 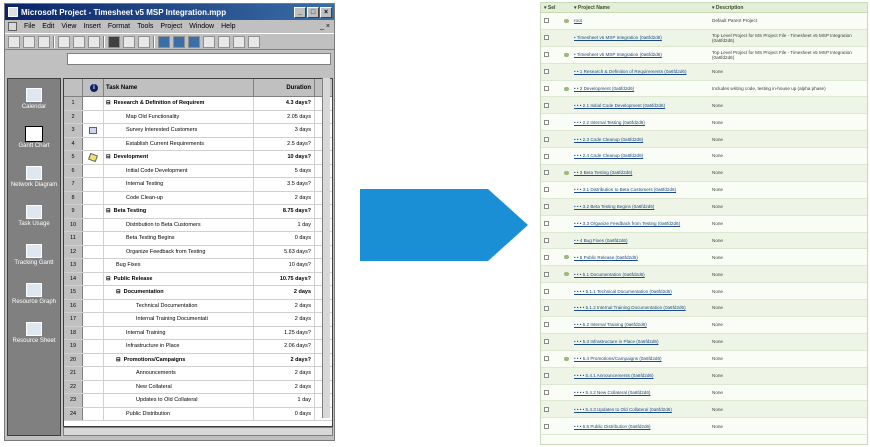 What do you see at coordinates (254, 41) in the screenshot?
I see `help-icon` at bounding box center [254, 41].